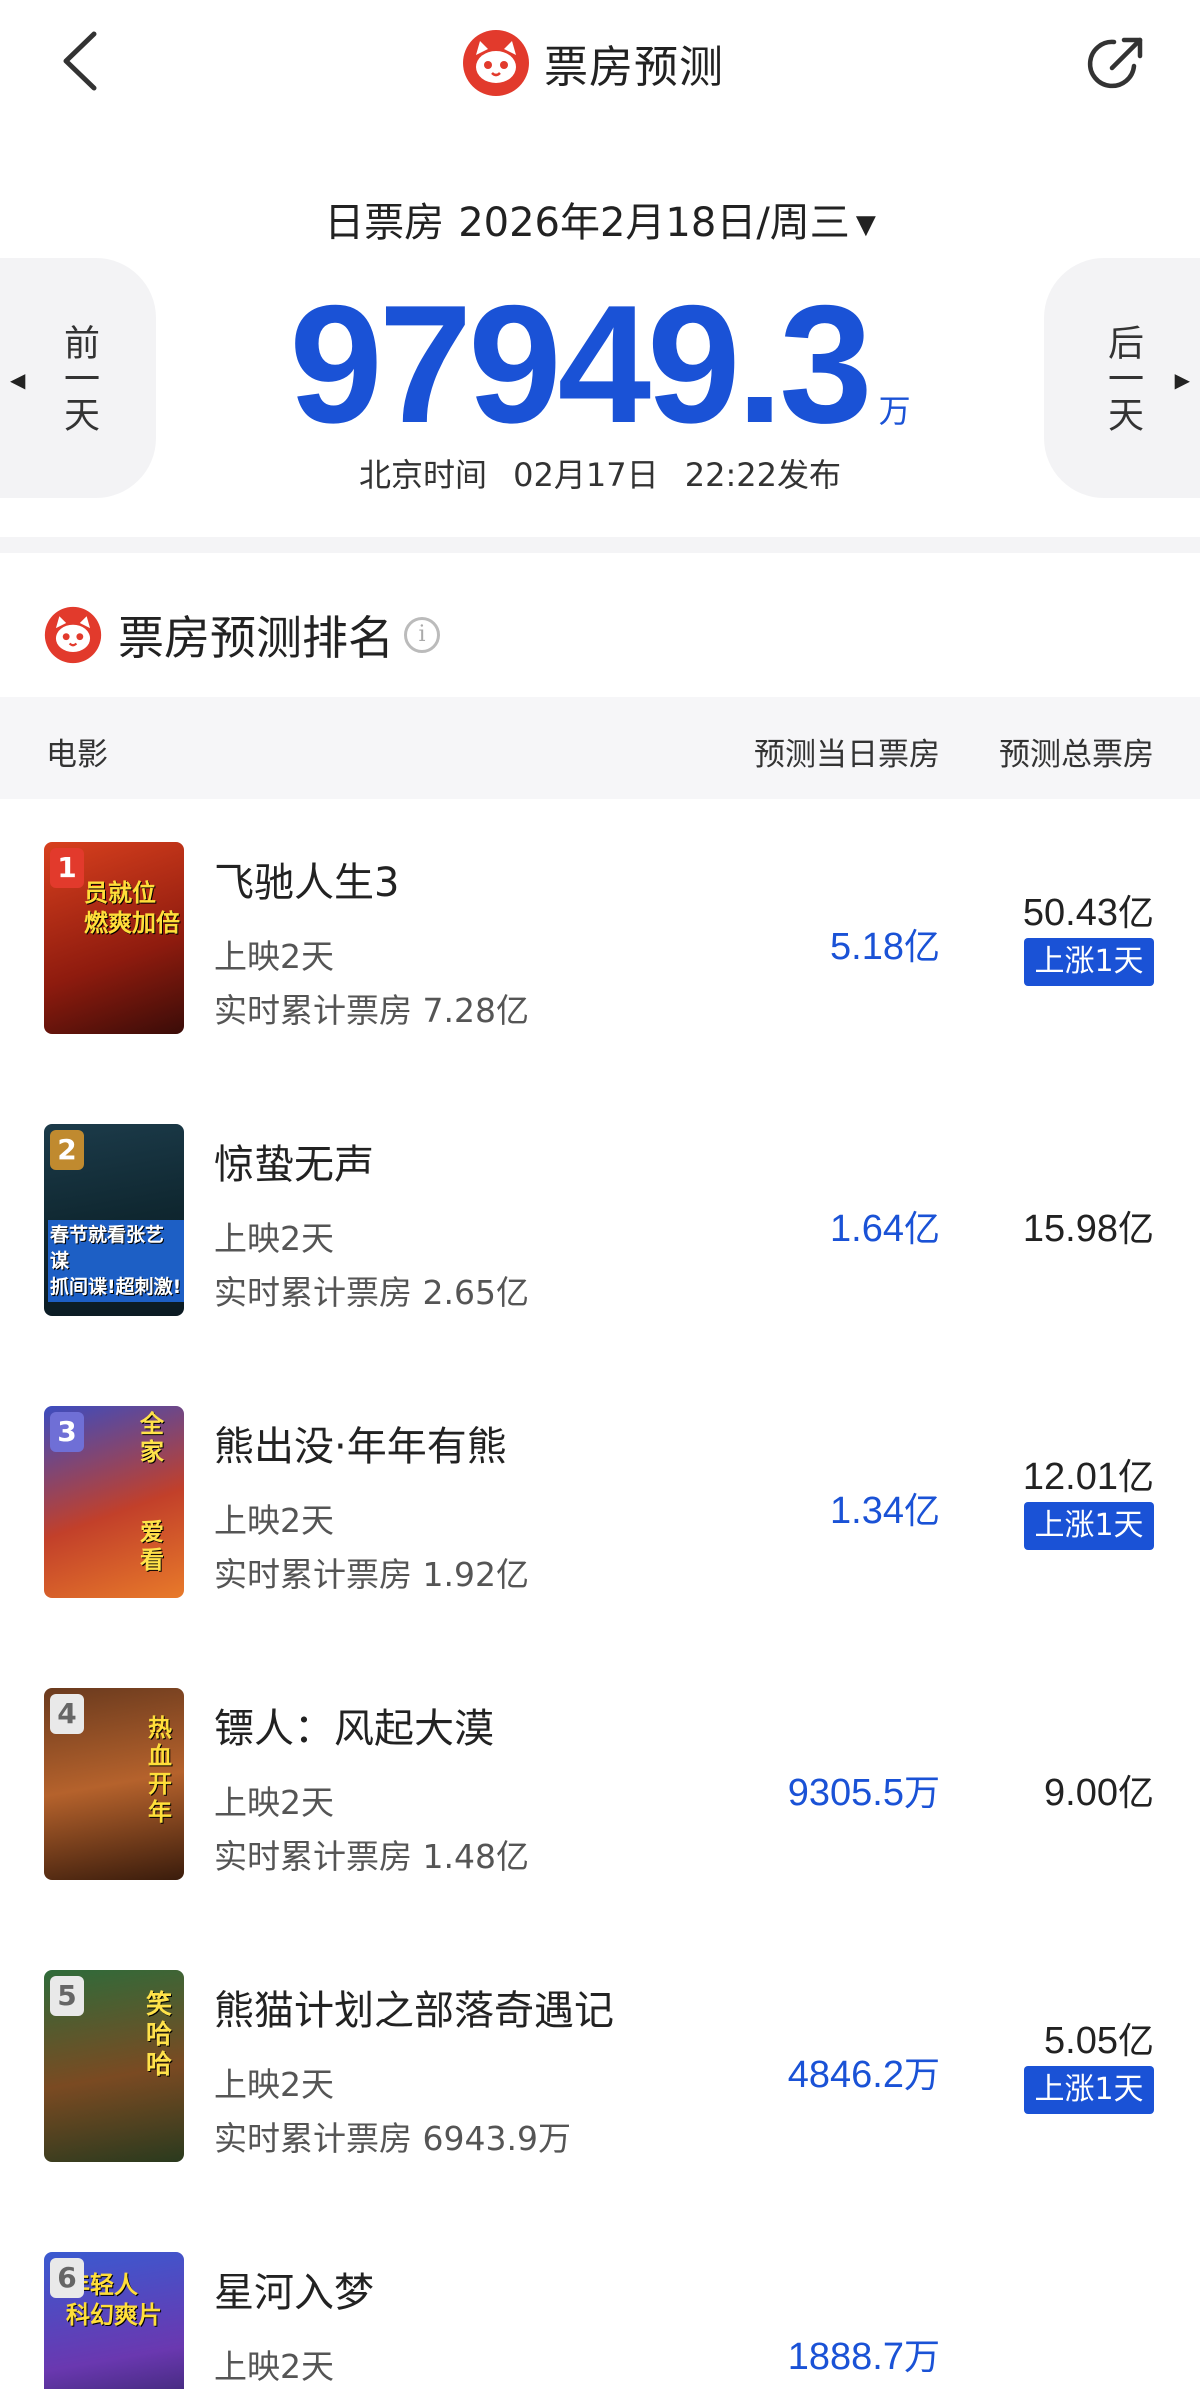 This screenshot has height=2389, width=1200. What do you see at coordinates (1099, 1793) in the screenshot?
I see `total-forecast: 9.00亿` at bounding box center [1099, 1793].